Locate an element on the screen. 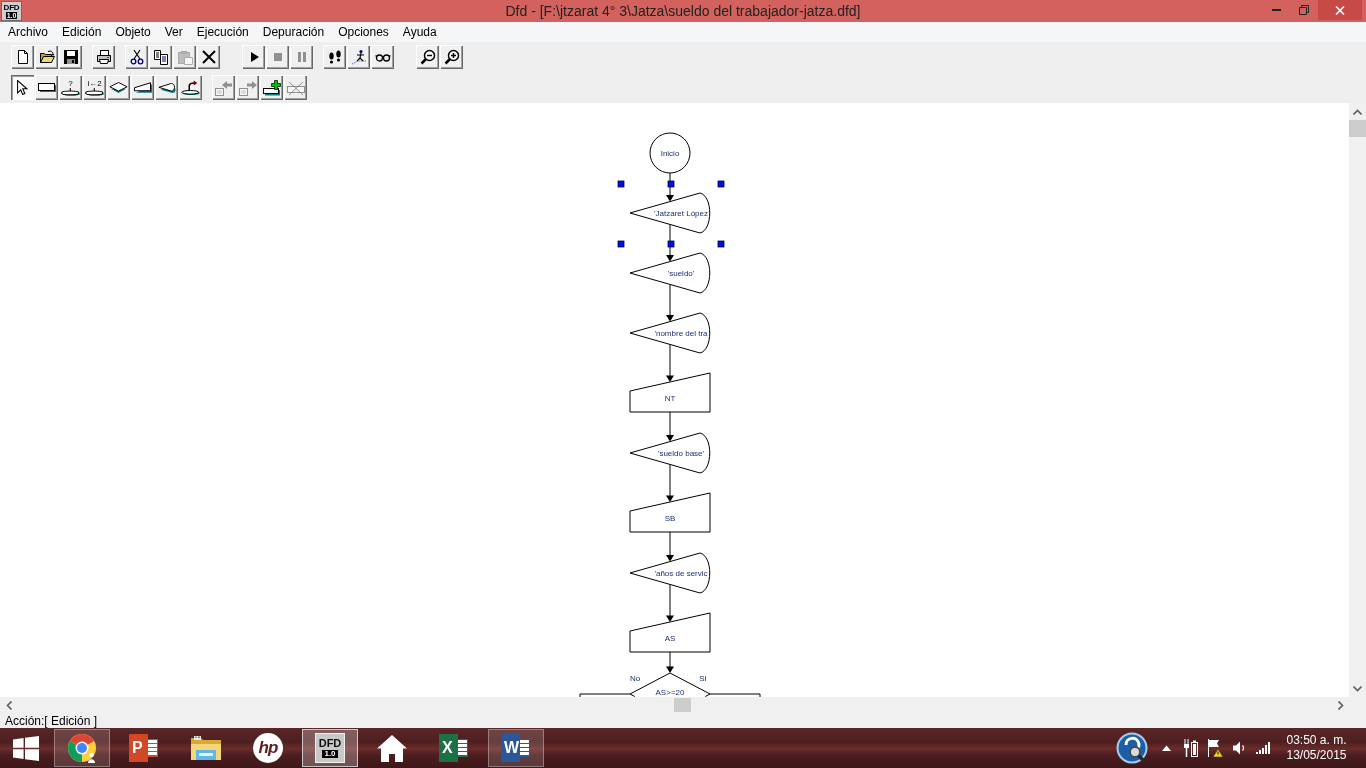  taskbar-app-button: hp is located at coordinates (268, 748).